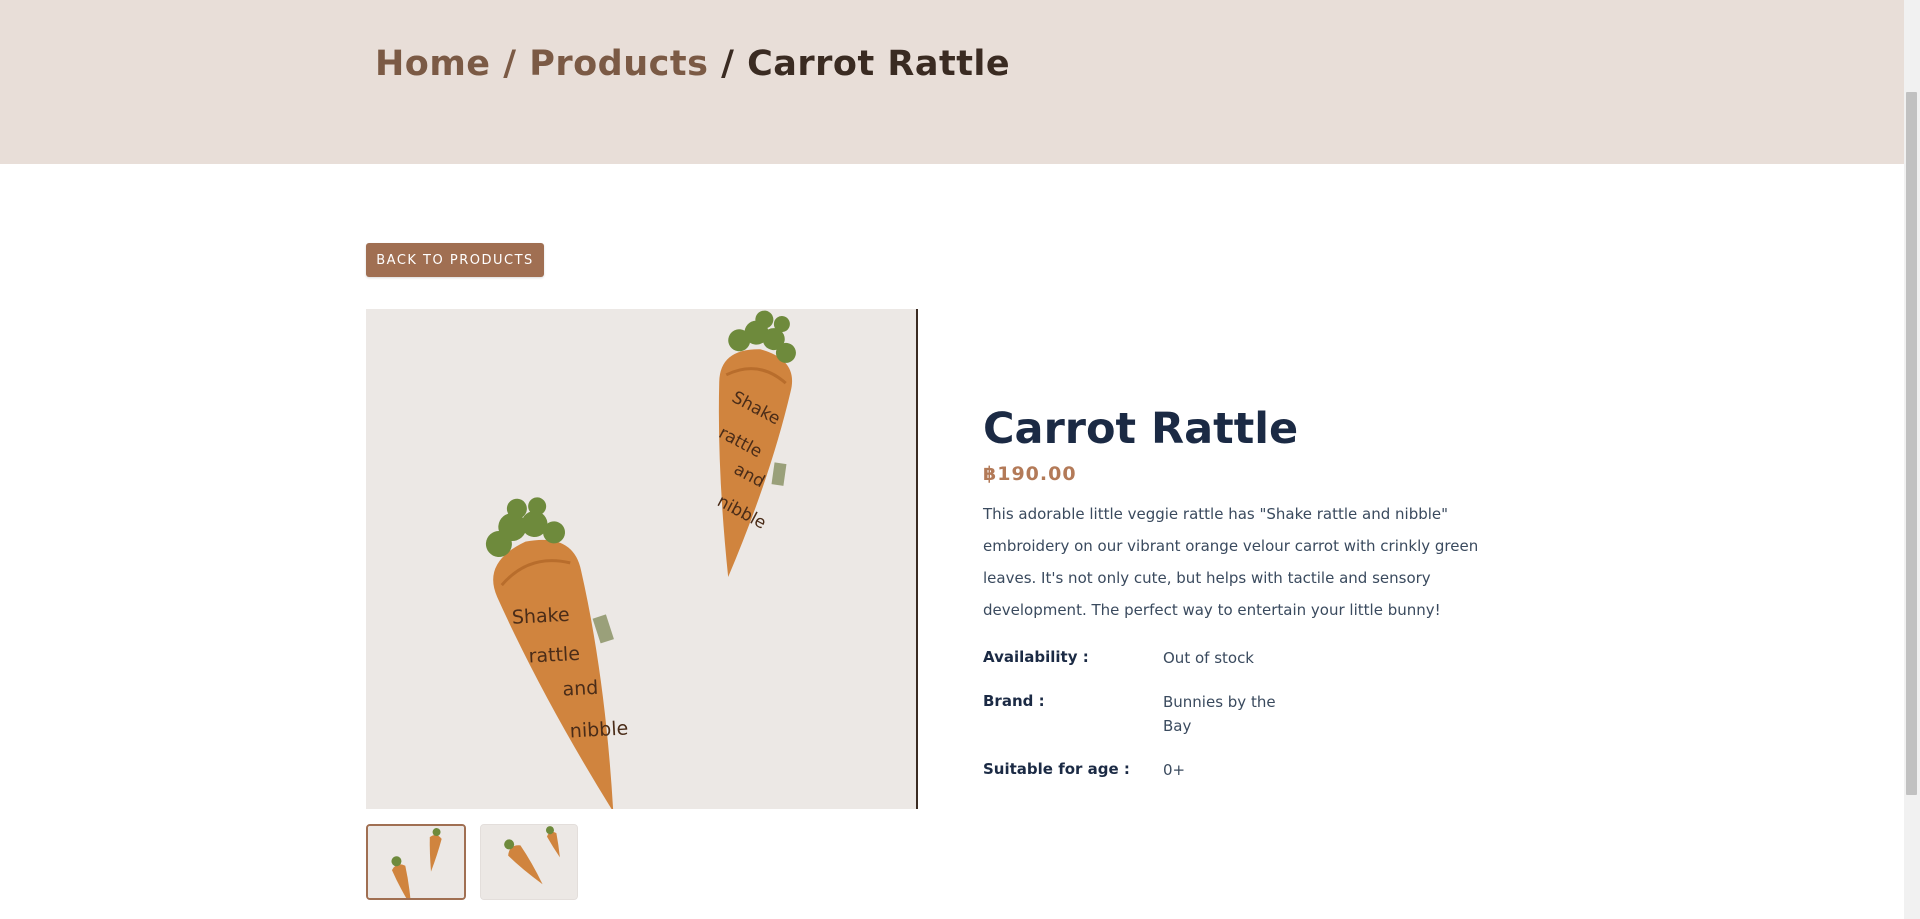 The height and width of the screenshot is (919, 1920). Describe the element at coordinates (580, 689) in the screenshot. I see `embroidery-text: and` at that location.